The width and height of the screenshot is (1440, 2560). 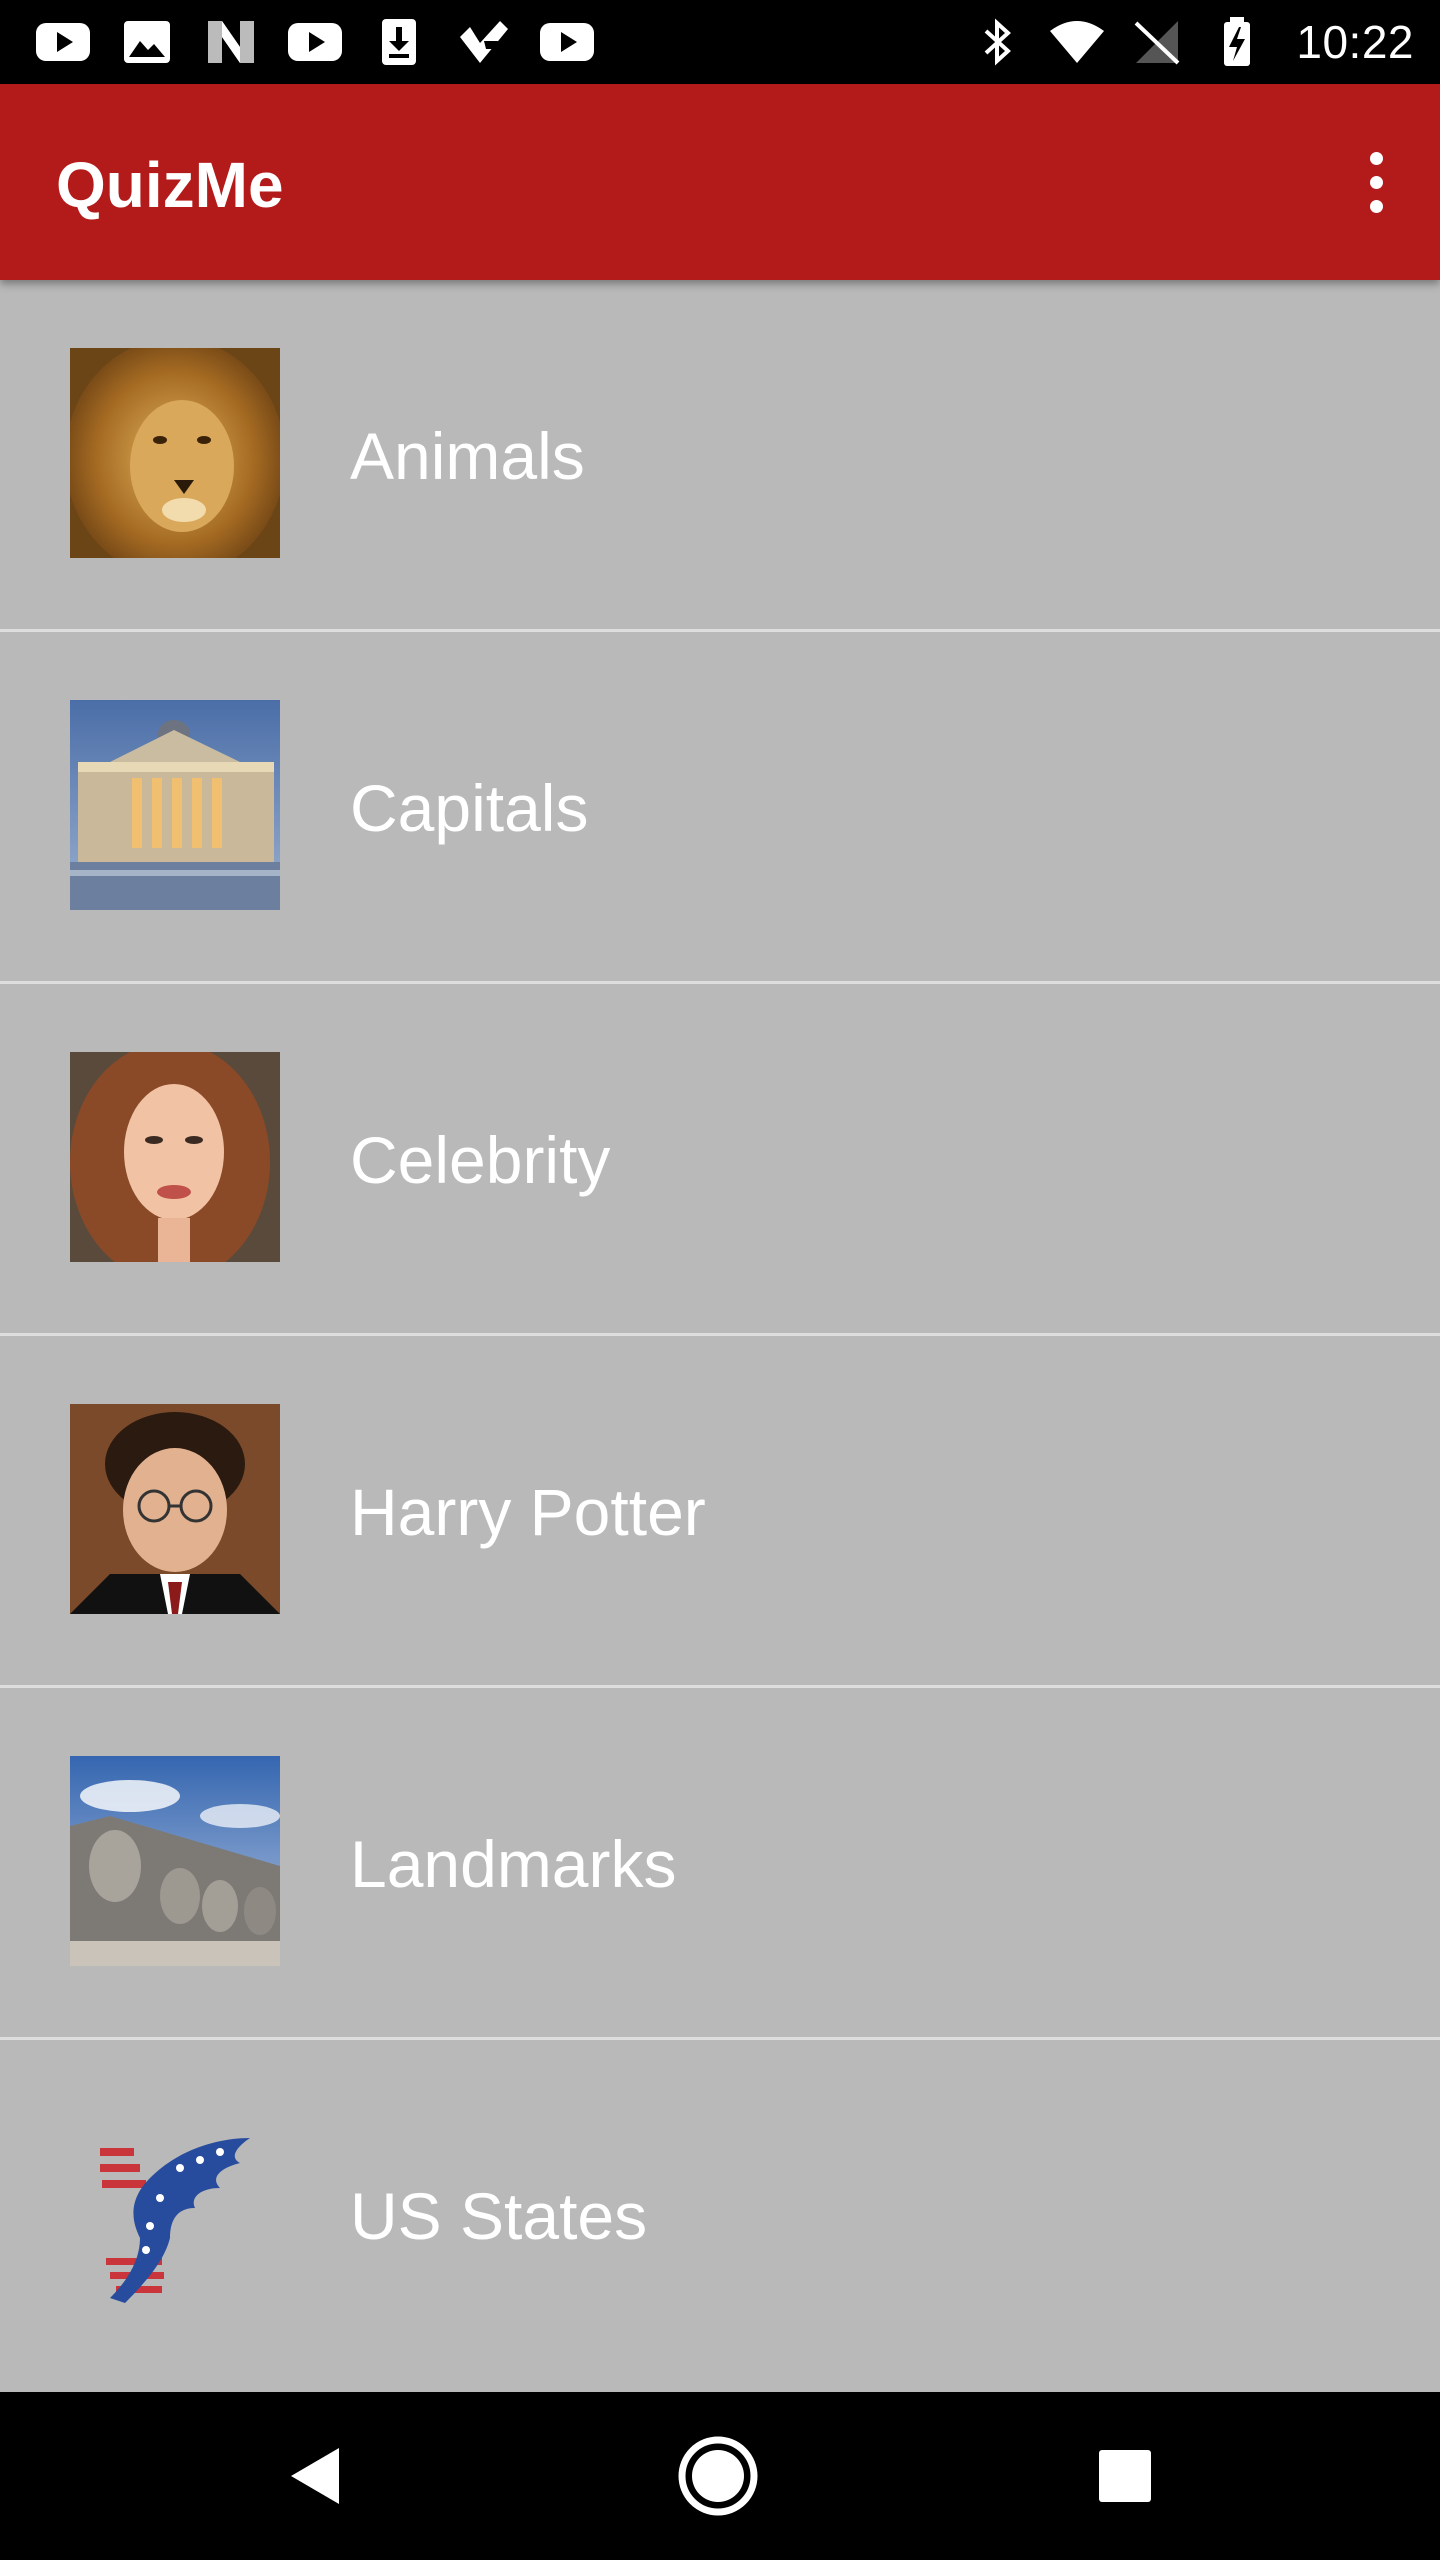 I want to click on no-signal-icon, so click(x=1157, y=42).